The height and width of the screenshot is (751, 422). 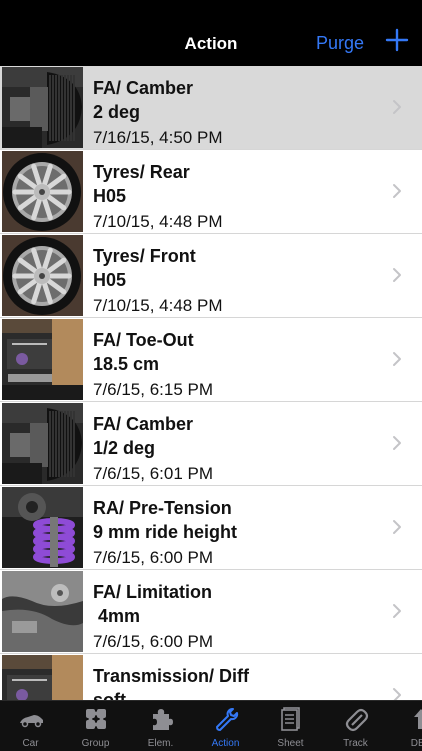 What do you see at coordinates (158, 137) in the screenshot?
I see `item-timestamp: 7/16/15, 4:50 PM` at bounding box center [158, 137].